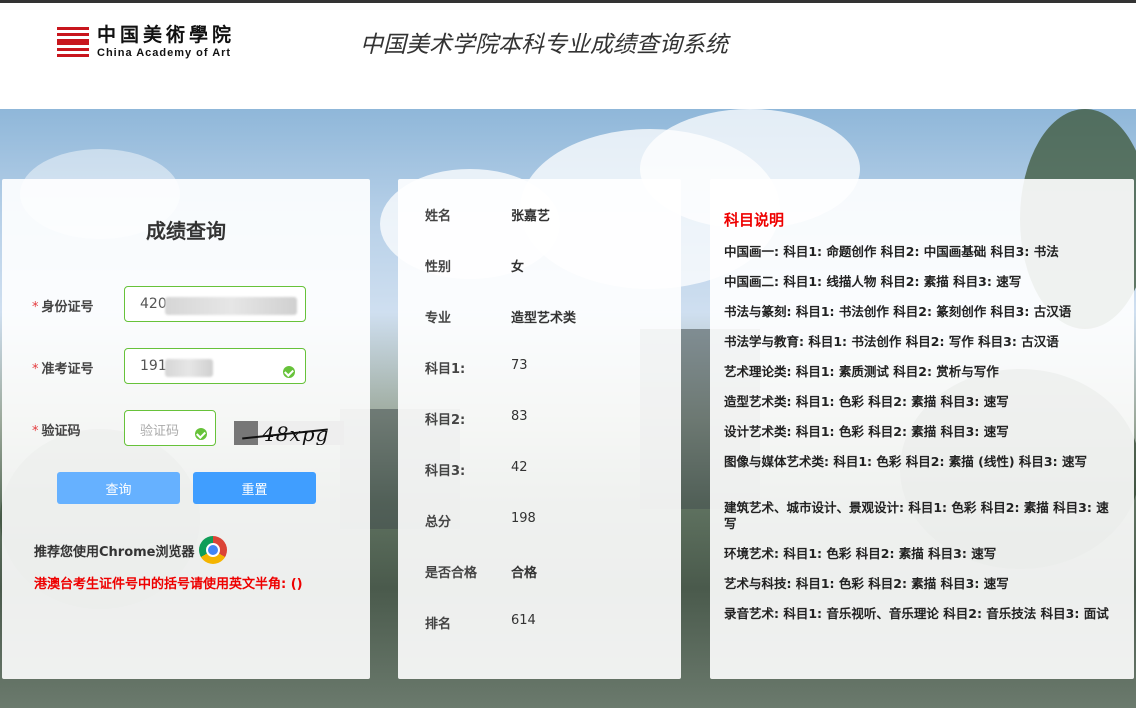 Image resolution: width=1136 pixels, height=708 pixels. Describe the element at coordinates (73, 42) in the screenshot. I see `academy-emblem-icon` at that location.